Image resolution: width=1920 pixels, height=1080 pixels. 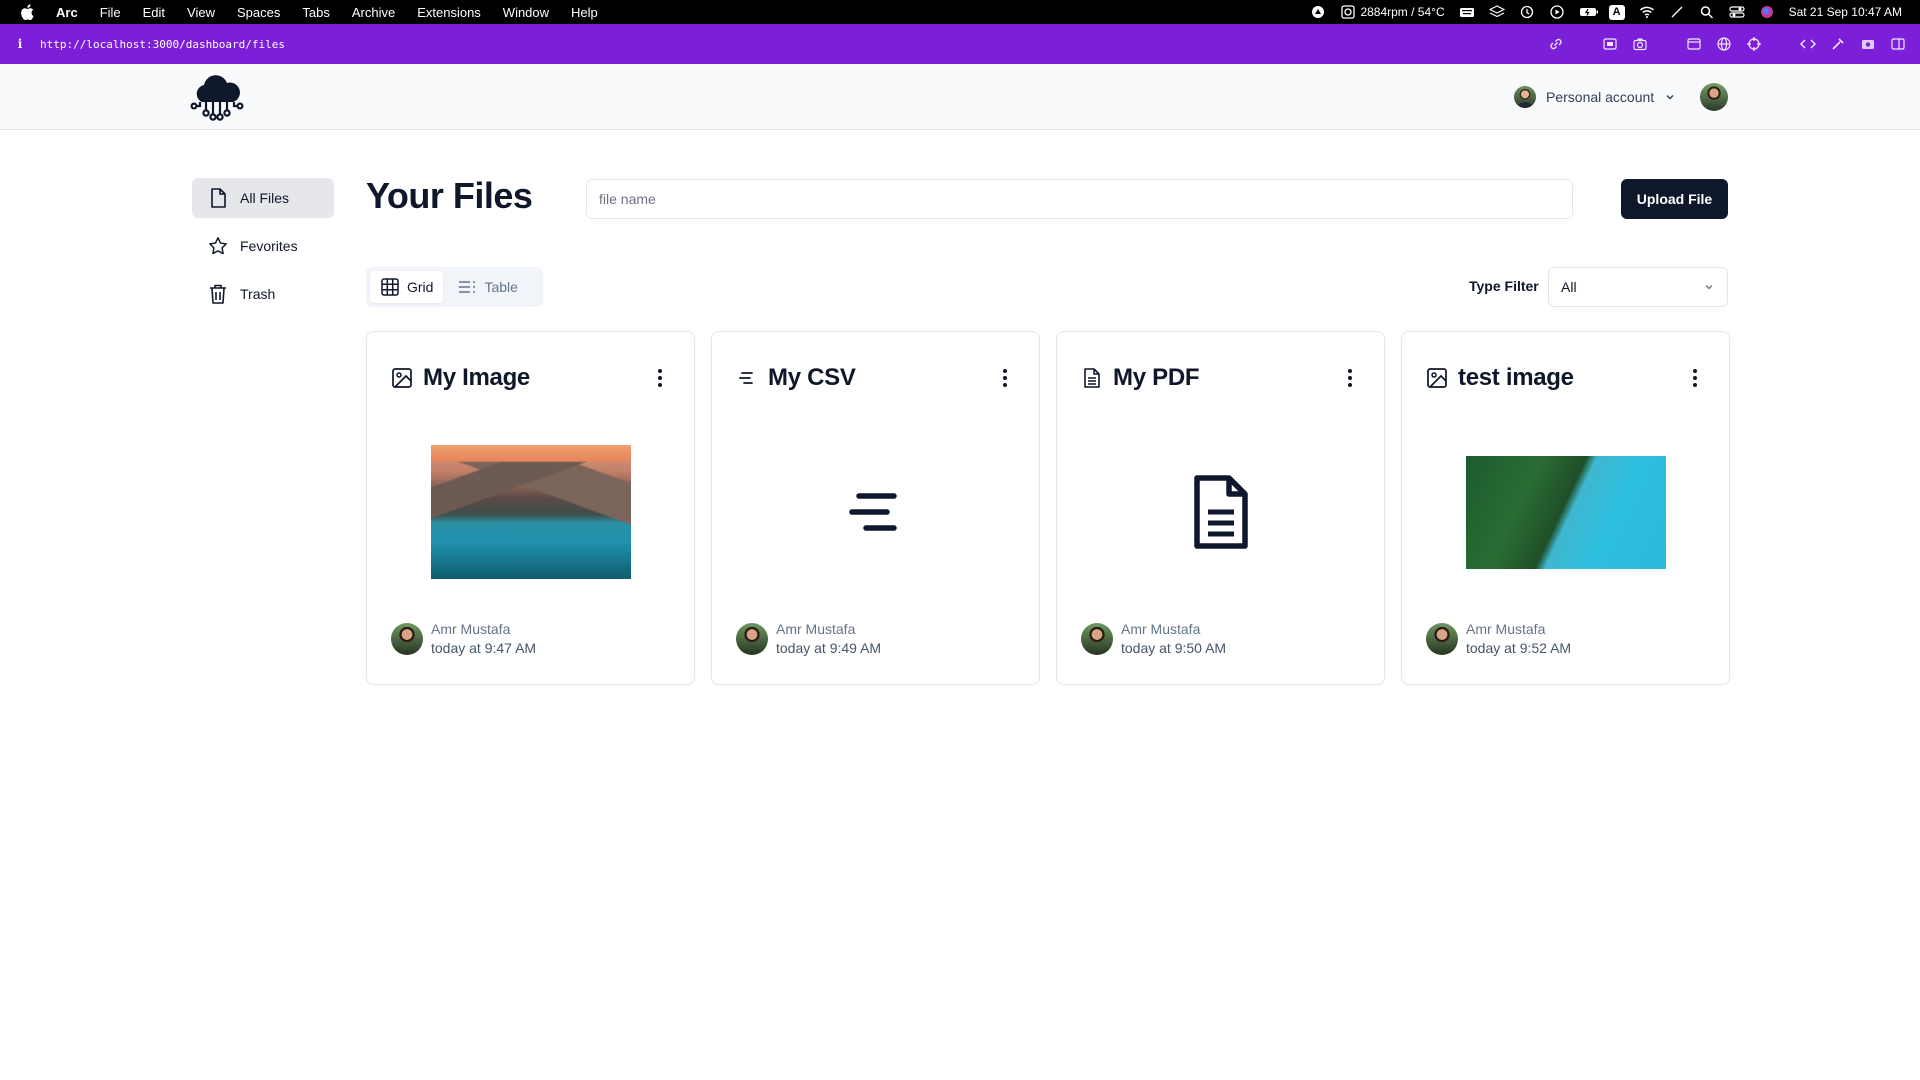 I want to click on siri-icon, so click(x=1767, y=12).